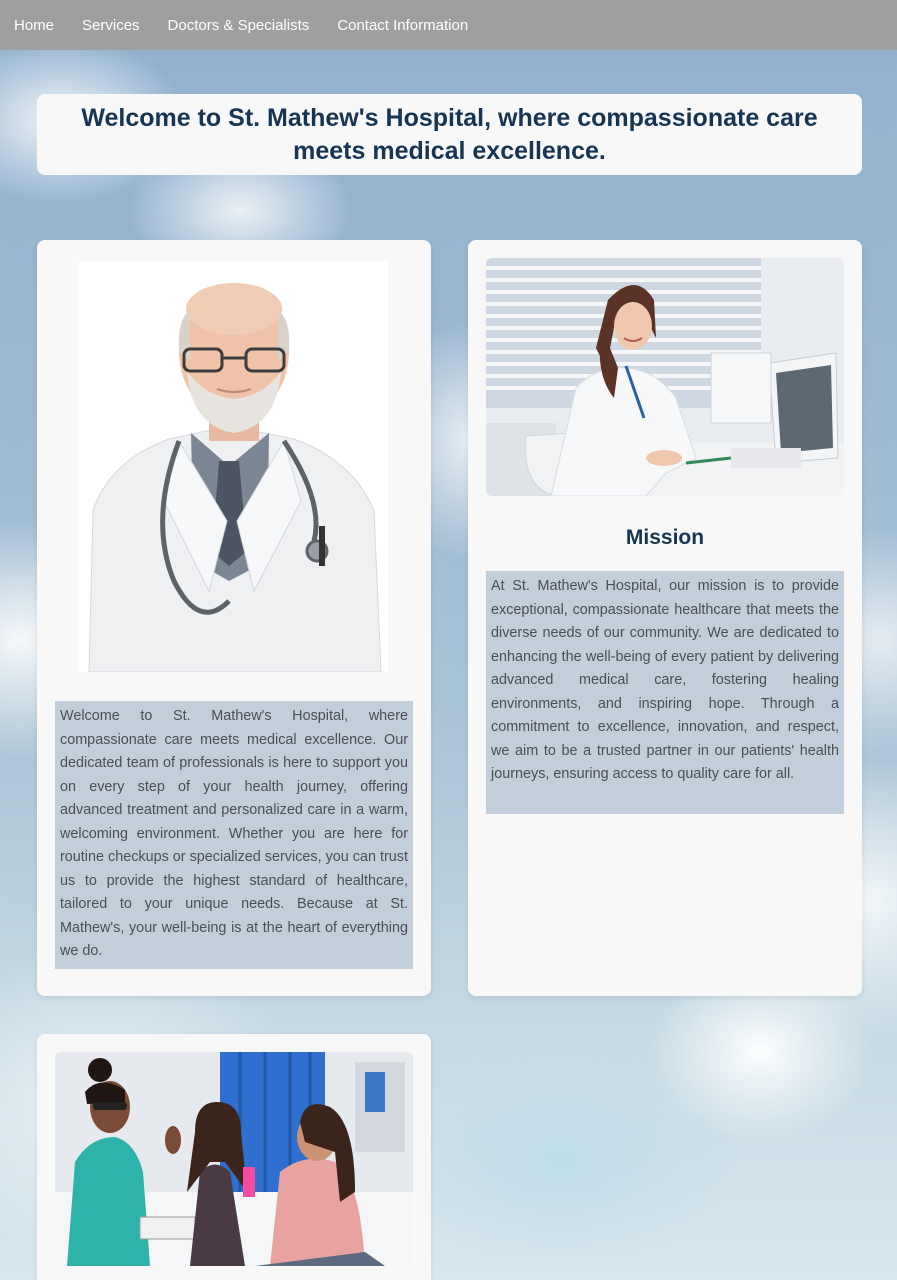  Describe the element at coordinates (34, 25) in the screenshot. I see `nav-home-link: Home` at that location.